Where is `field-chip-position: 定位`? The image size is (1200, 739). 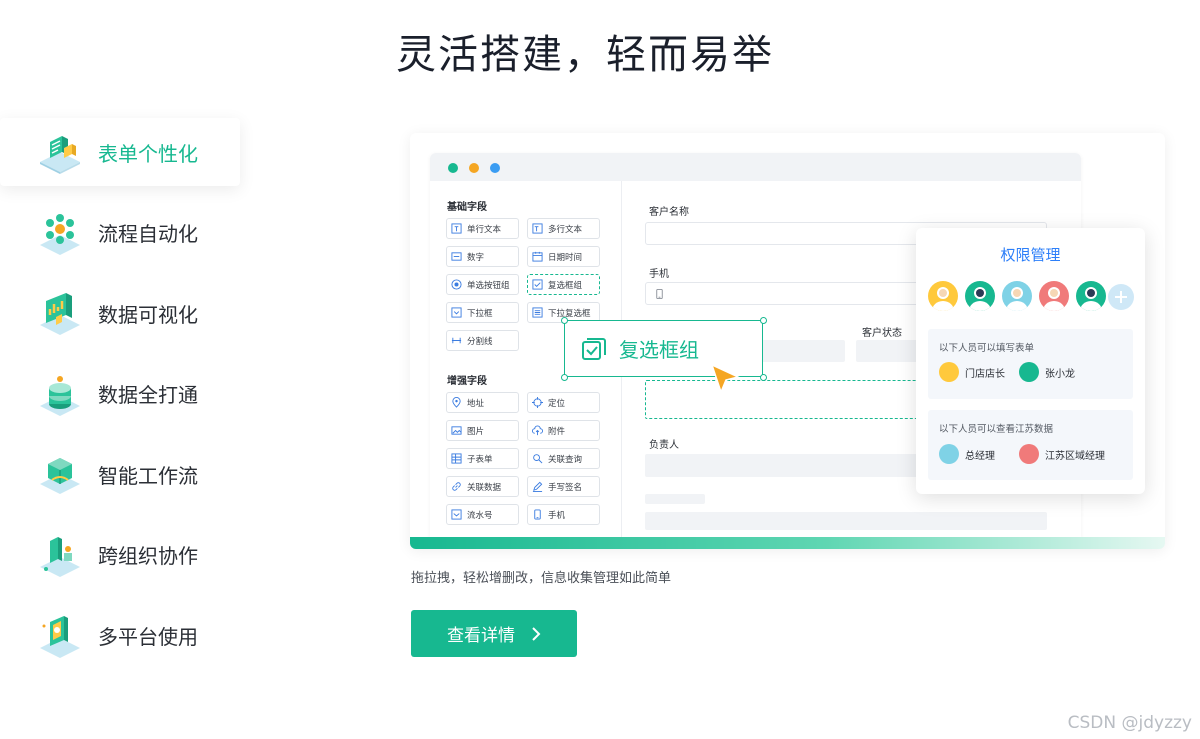 field-chip-position: 定位 is located at coordinates (563, 402).